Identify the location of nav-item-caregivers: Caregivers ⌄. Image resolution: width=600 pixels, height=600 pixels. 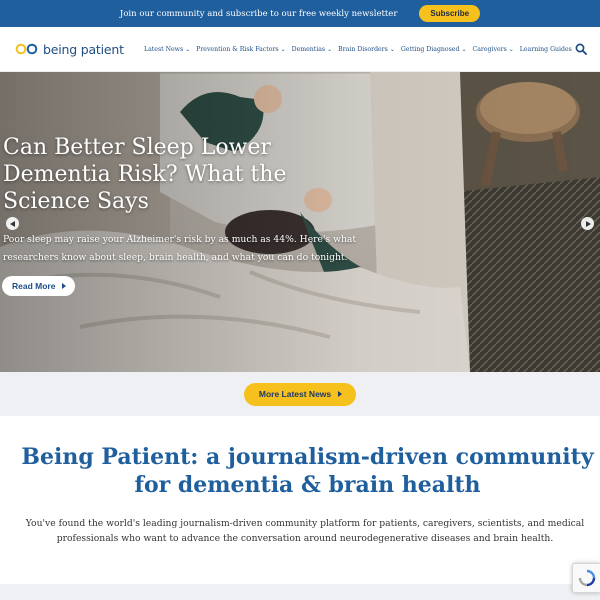
(492, 49).